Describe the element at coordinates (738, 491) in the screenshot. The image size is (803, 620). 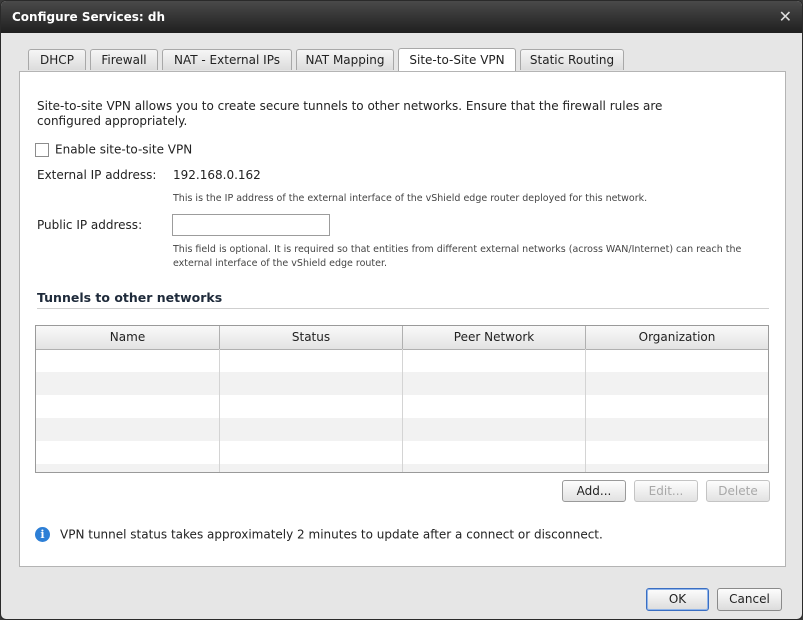
I see `delete-tunnel-button: Delete` at that location.